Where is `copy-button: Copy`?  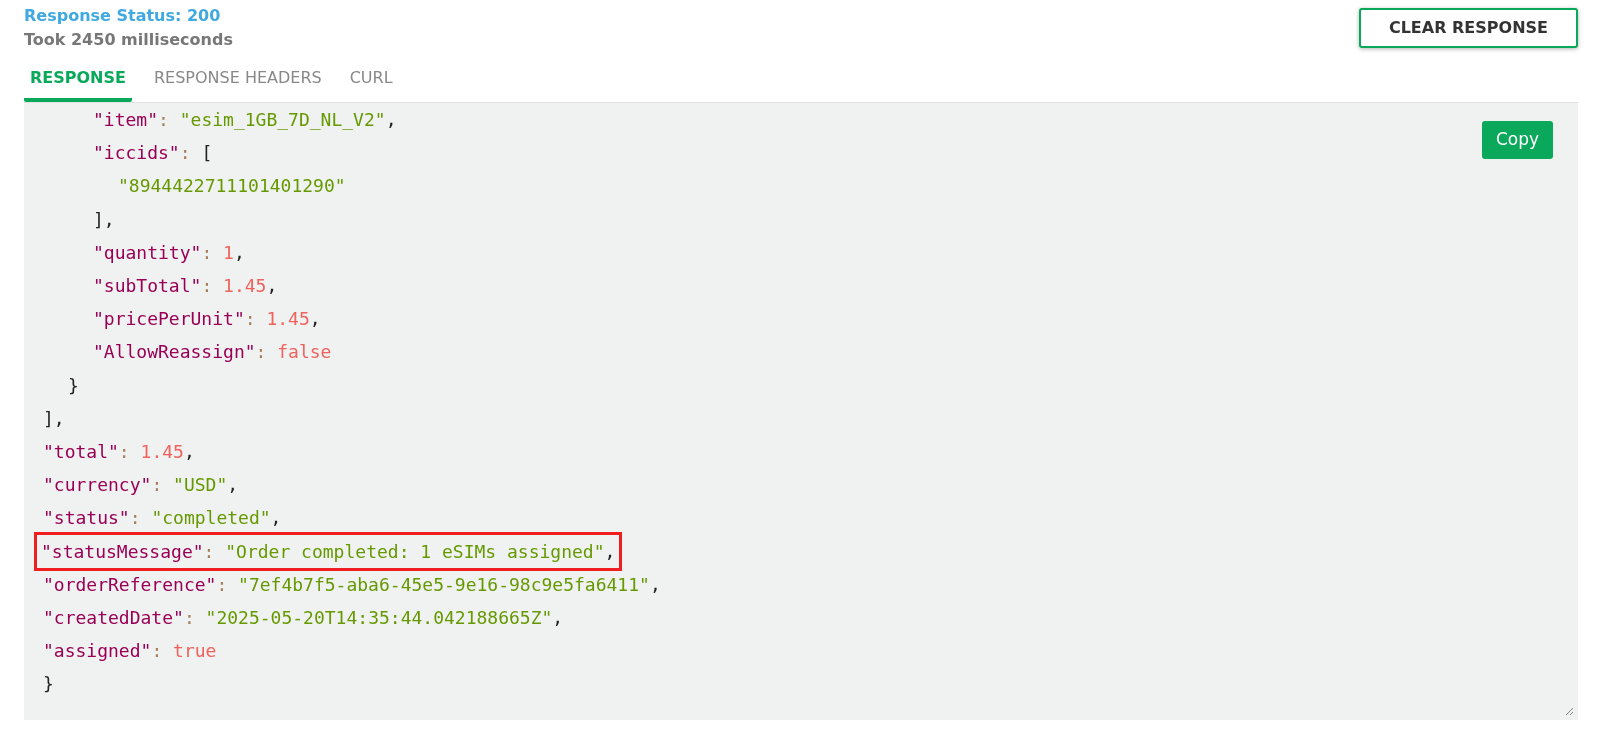
copy-button: Copy is located at coordinates (1517, 140).